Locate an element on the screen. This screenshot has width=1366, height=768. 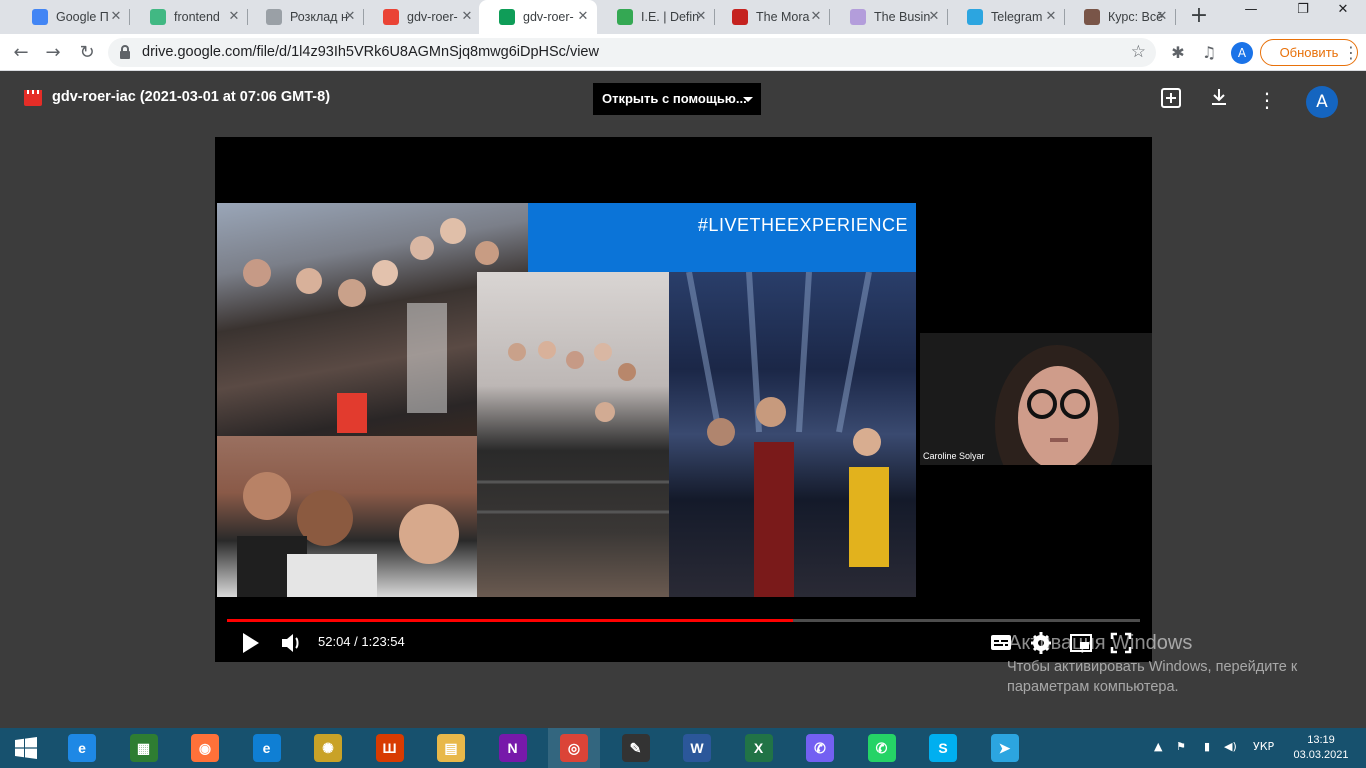
flower-icon is located at coordinates (858, 17).